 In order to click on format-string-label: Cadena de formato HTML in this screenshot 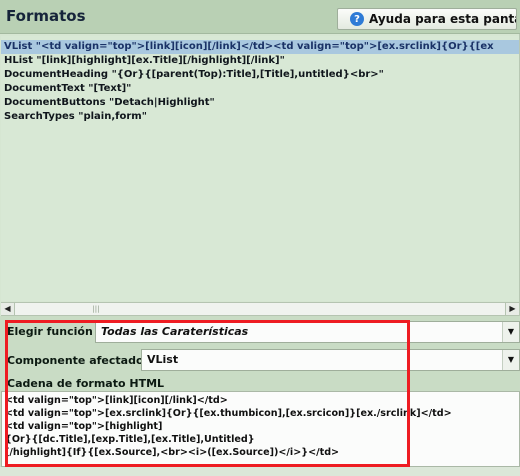, I will do `click(86, 383)`.